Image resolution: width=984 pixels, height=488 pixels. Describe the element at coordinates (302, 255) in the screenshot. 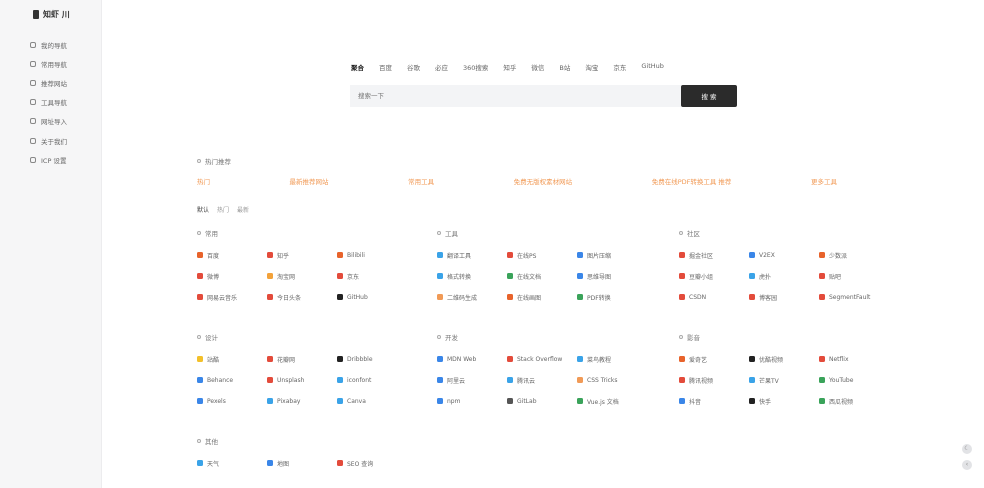

I see `site-link: 知乎` at that location.